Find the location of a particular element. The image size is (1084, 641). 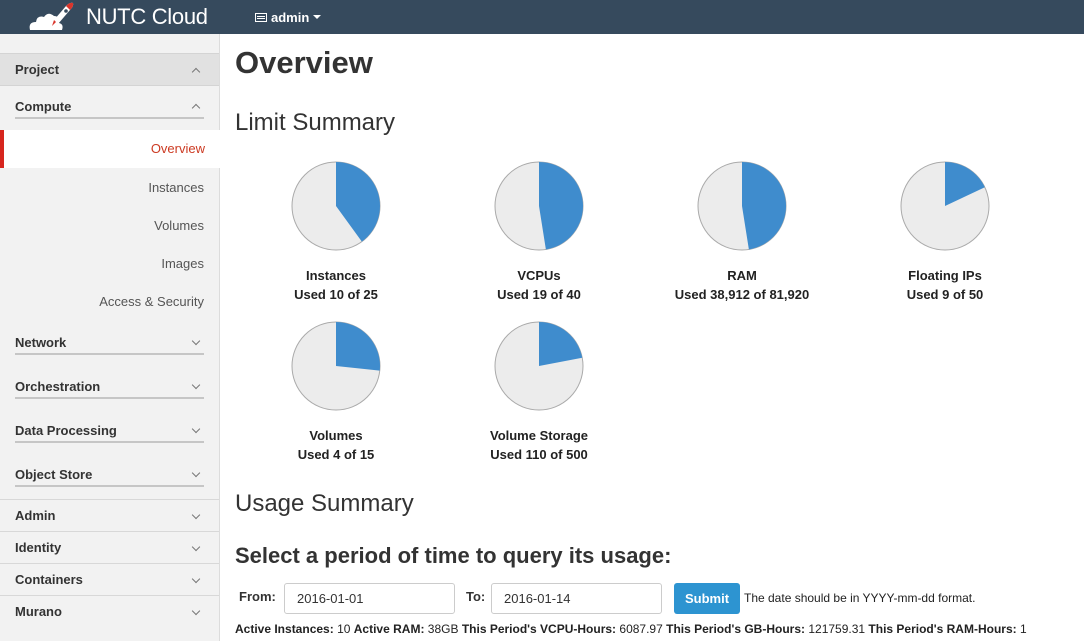

volume-storage-pie-chart is located at coordinates (539, 366).